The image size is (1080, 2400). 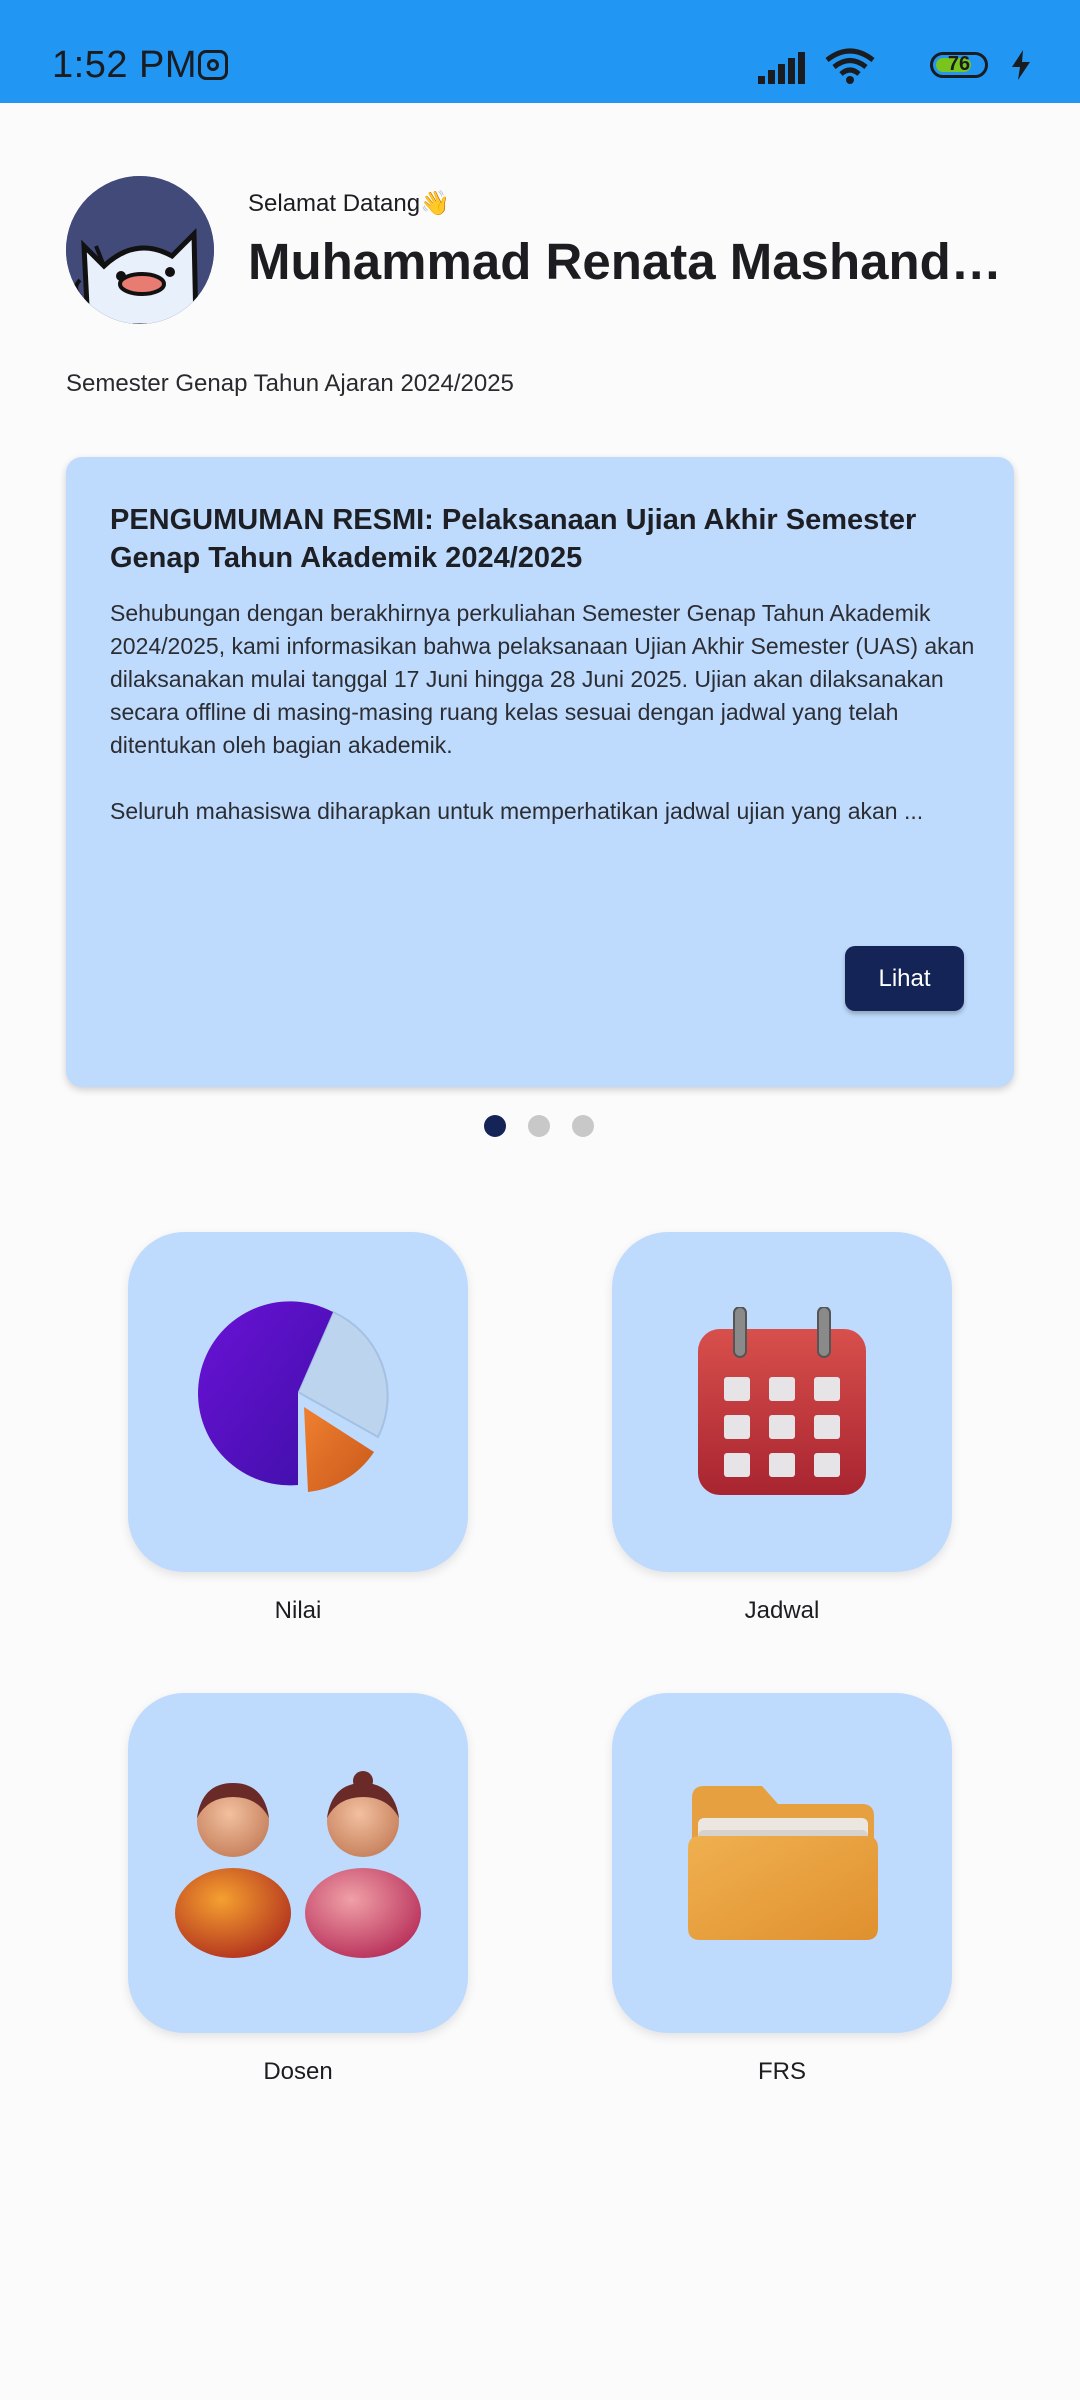 I want to click on greeting-text: Selamat Datang👋, so click(x=349, y=203).